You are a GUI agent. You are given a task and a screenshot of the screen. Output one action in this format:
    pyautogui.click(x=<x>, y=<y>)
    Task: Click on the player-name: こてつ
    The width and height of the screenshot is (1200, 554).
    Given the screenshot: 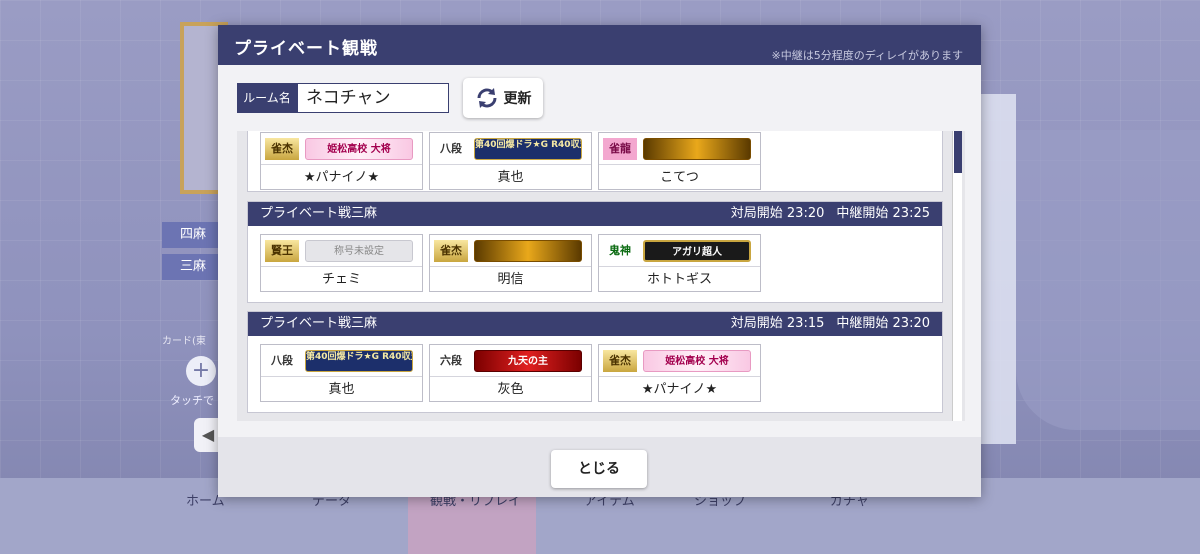 What is the action you would take?
    pyautogui.click(x=679, y=177)
    